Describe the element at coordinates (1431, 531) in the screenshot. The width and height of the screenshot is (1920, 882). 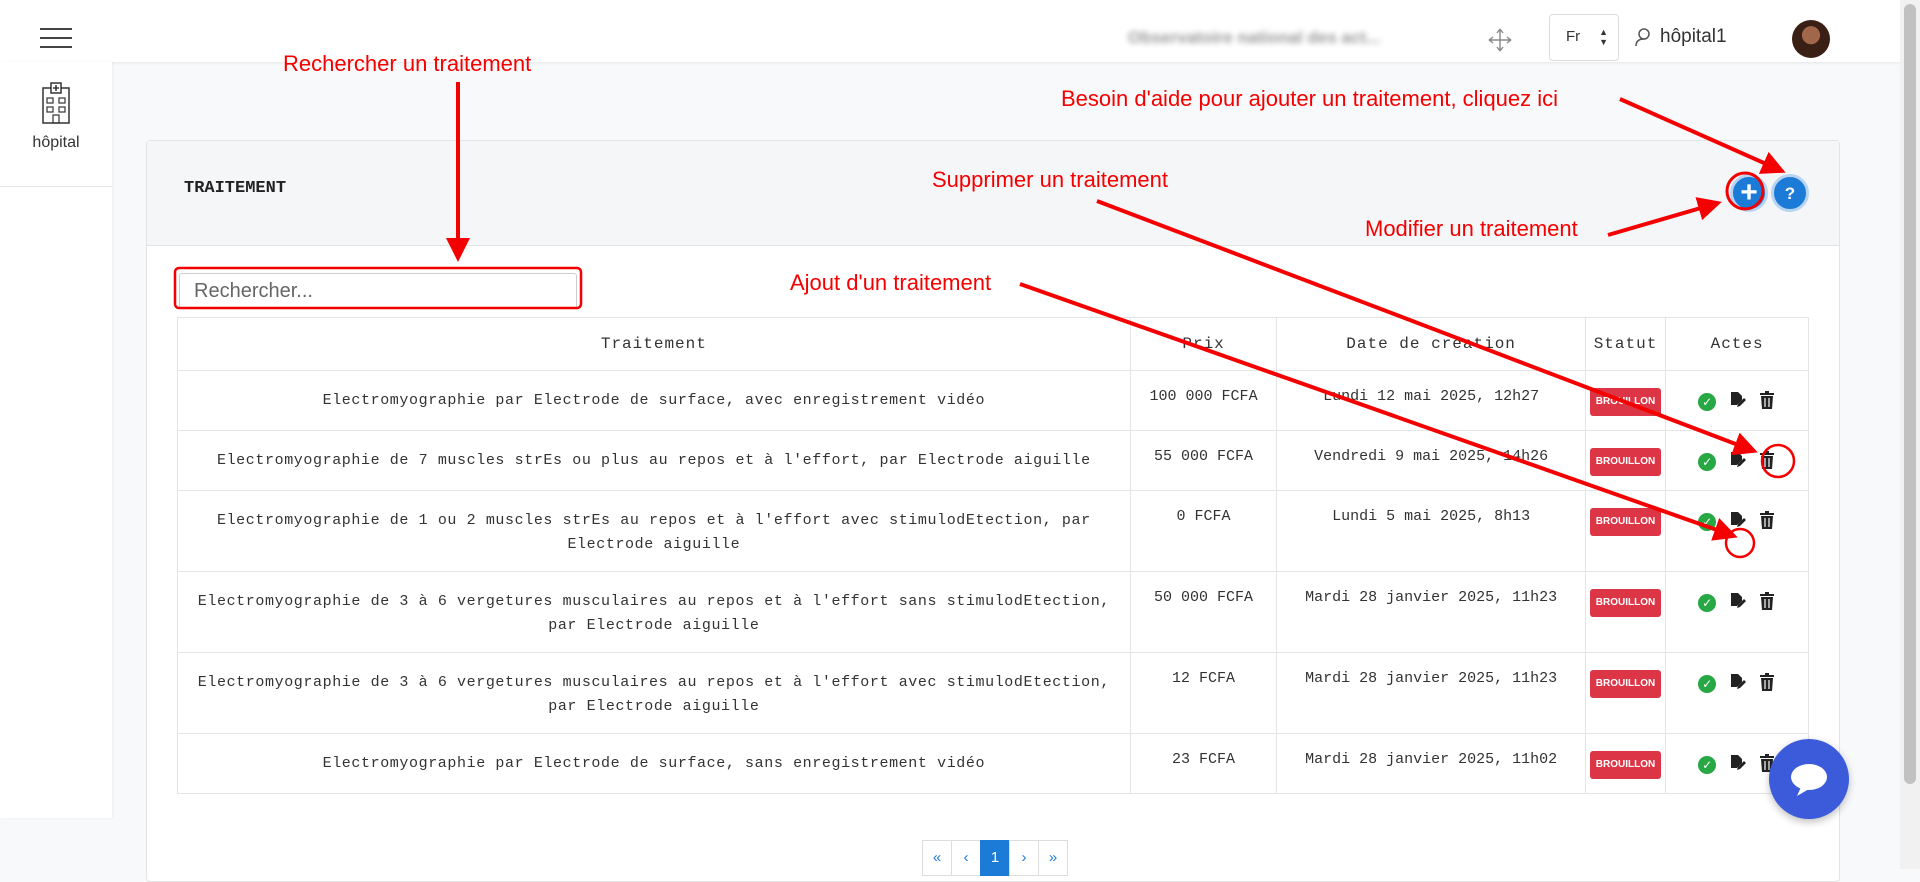
I see `cell-date: Lundi 5 mai 2025, 8h13` at that location.